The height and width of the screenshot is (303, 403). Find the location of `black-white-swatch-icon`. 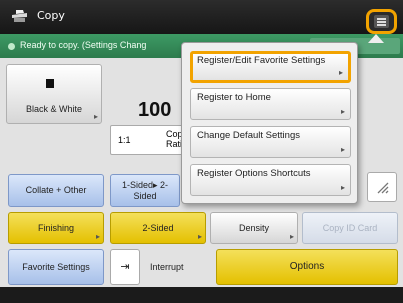

black-white-swatch-icon is located at coordinates (50, 83).